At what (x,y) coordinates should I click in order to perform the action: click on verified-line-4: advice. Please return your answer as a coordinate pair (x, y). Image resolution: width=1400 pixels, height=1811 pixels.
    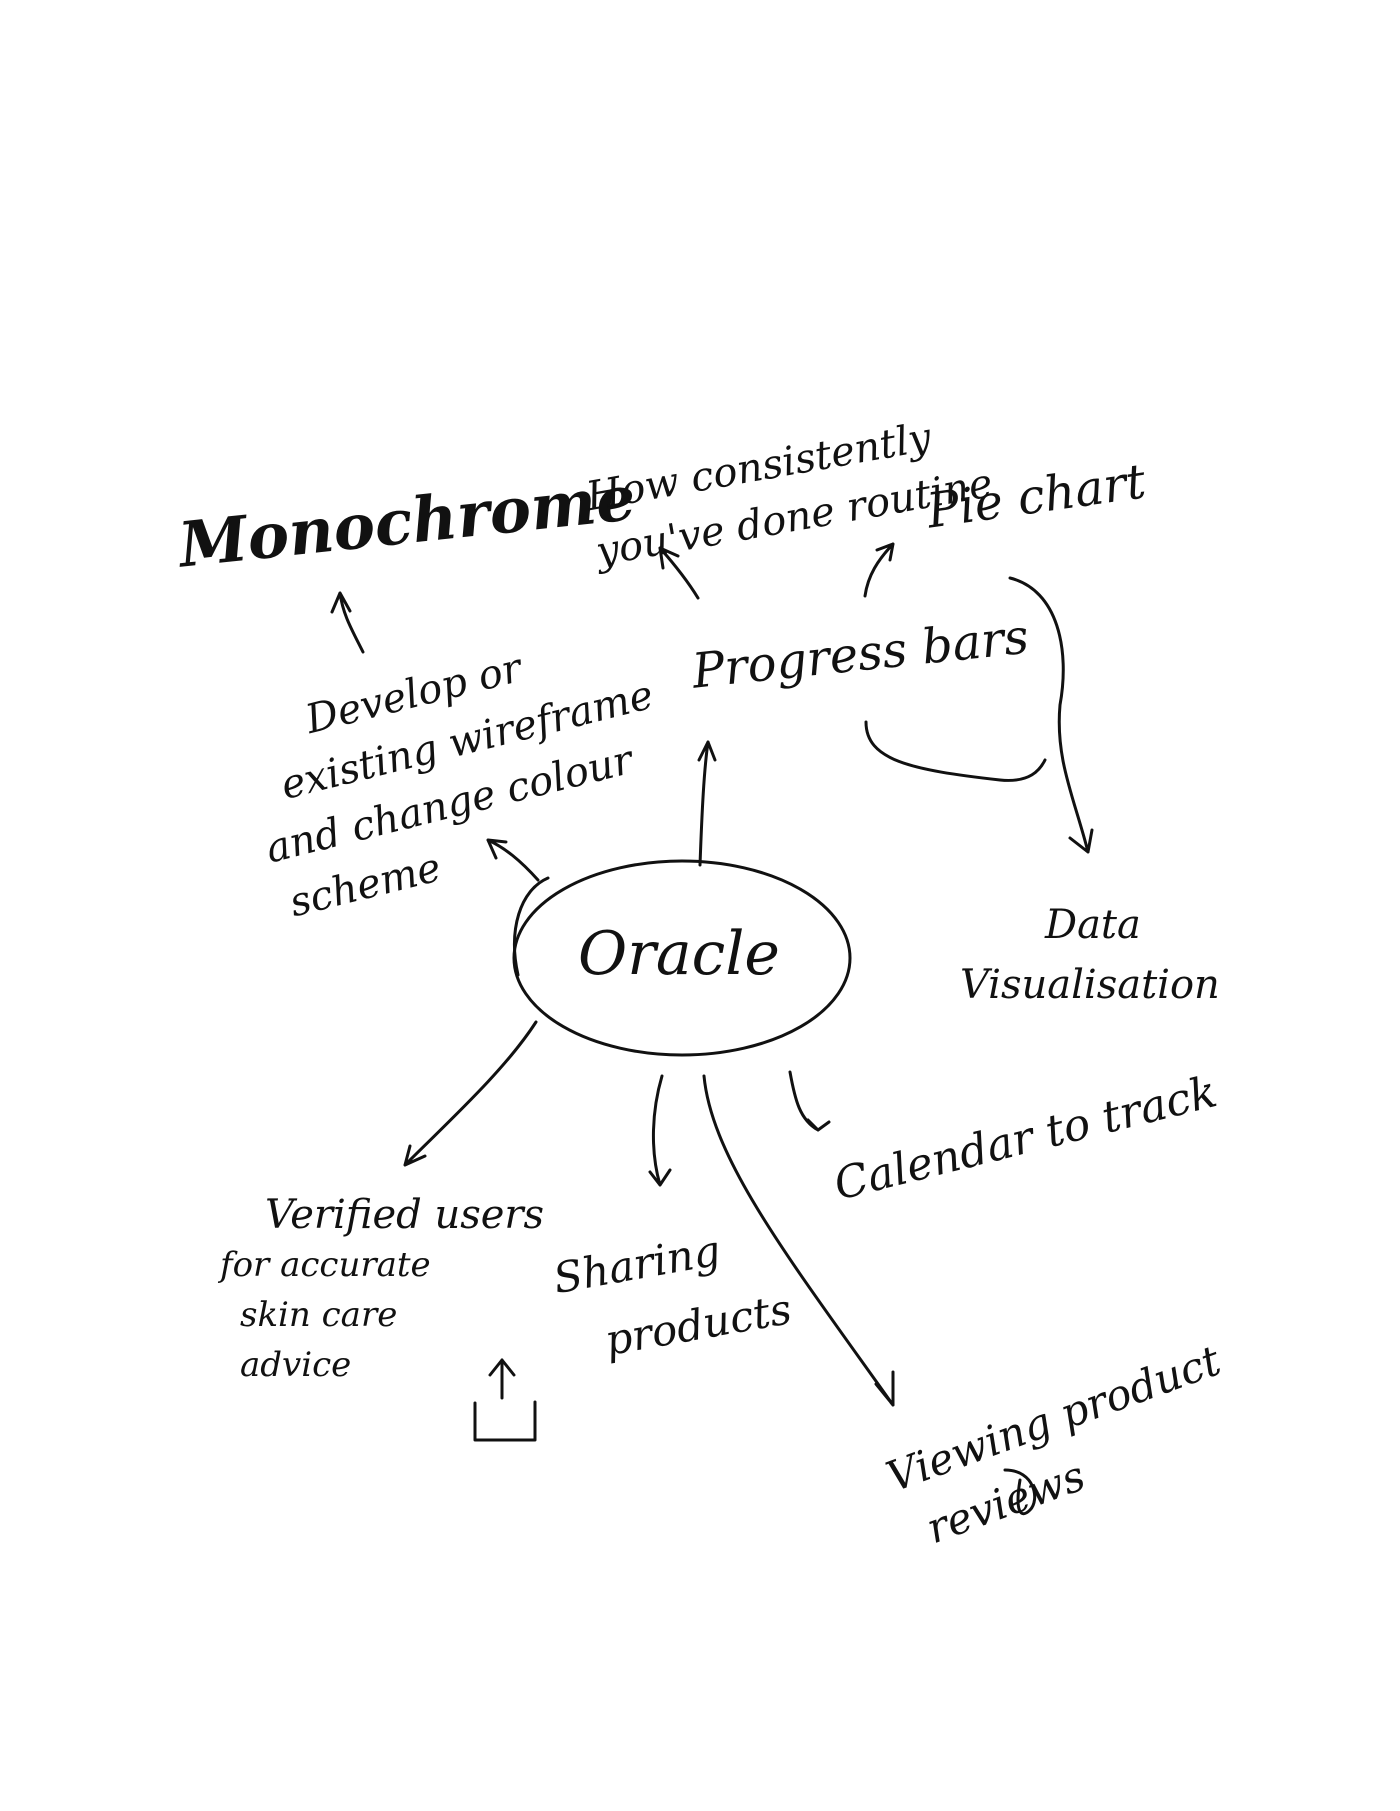
    Looking at the image, I should click on (296, 1365).